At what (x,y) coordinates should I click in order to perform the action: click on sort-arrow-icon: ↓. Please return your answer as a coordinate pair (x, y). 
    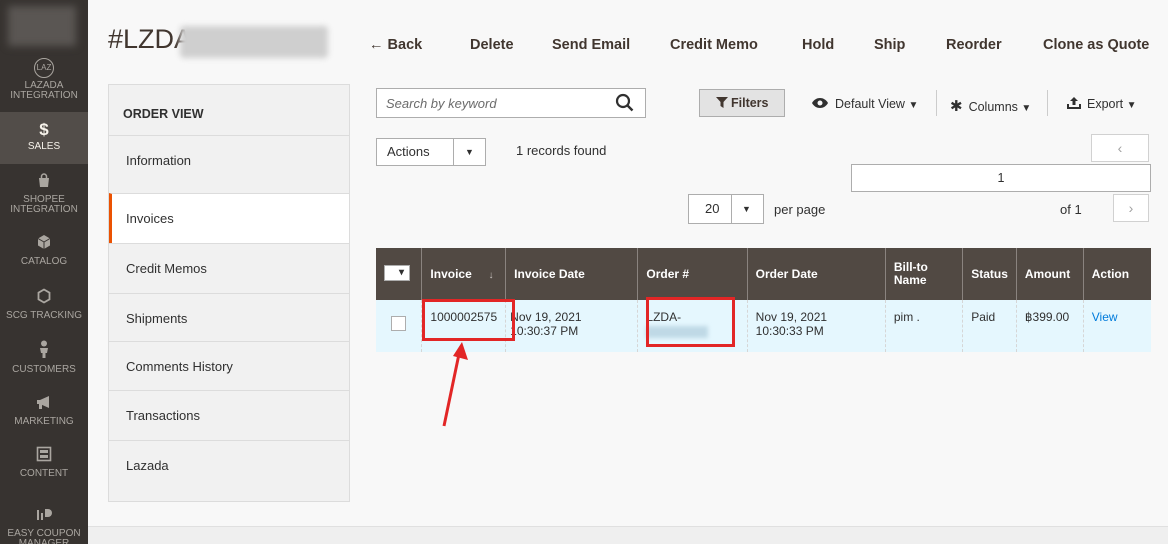
    Looking at the image, I should click on (491, 275).